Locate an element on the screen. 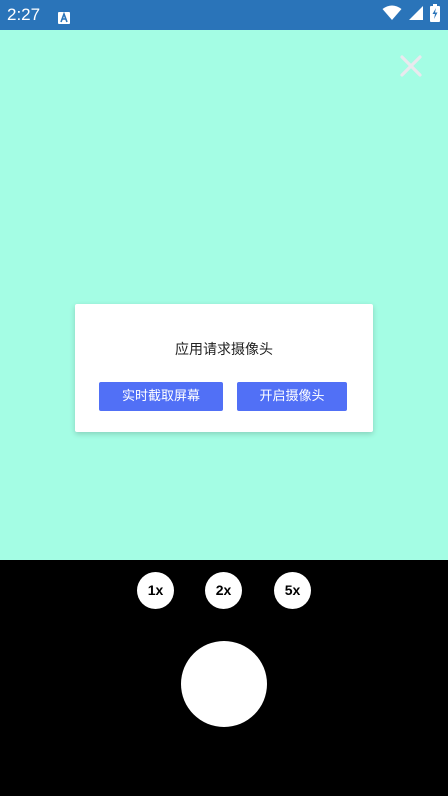  open-camera-button: 开启摄像头 is located at coordinates (292, 396).